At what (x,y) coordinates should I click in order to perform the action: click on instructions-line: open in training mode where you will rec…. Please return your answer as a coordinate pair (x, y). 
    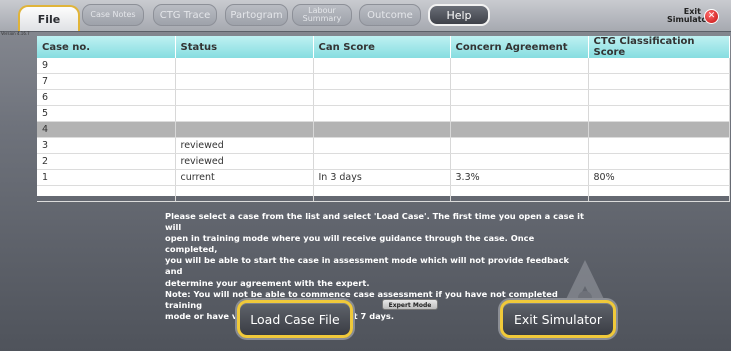
    Looking at the image, I should click on (350, 244).